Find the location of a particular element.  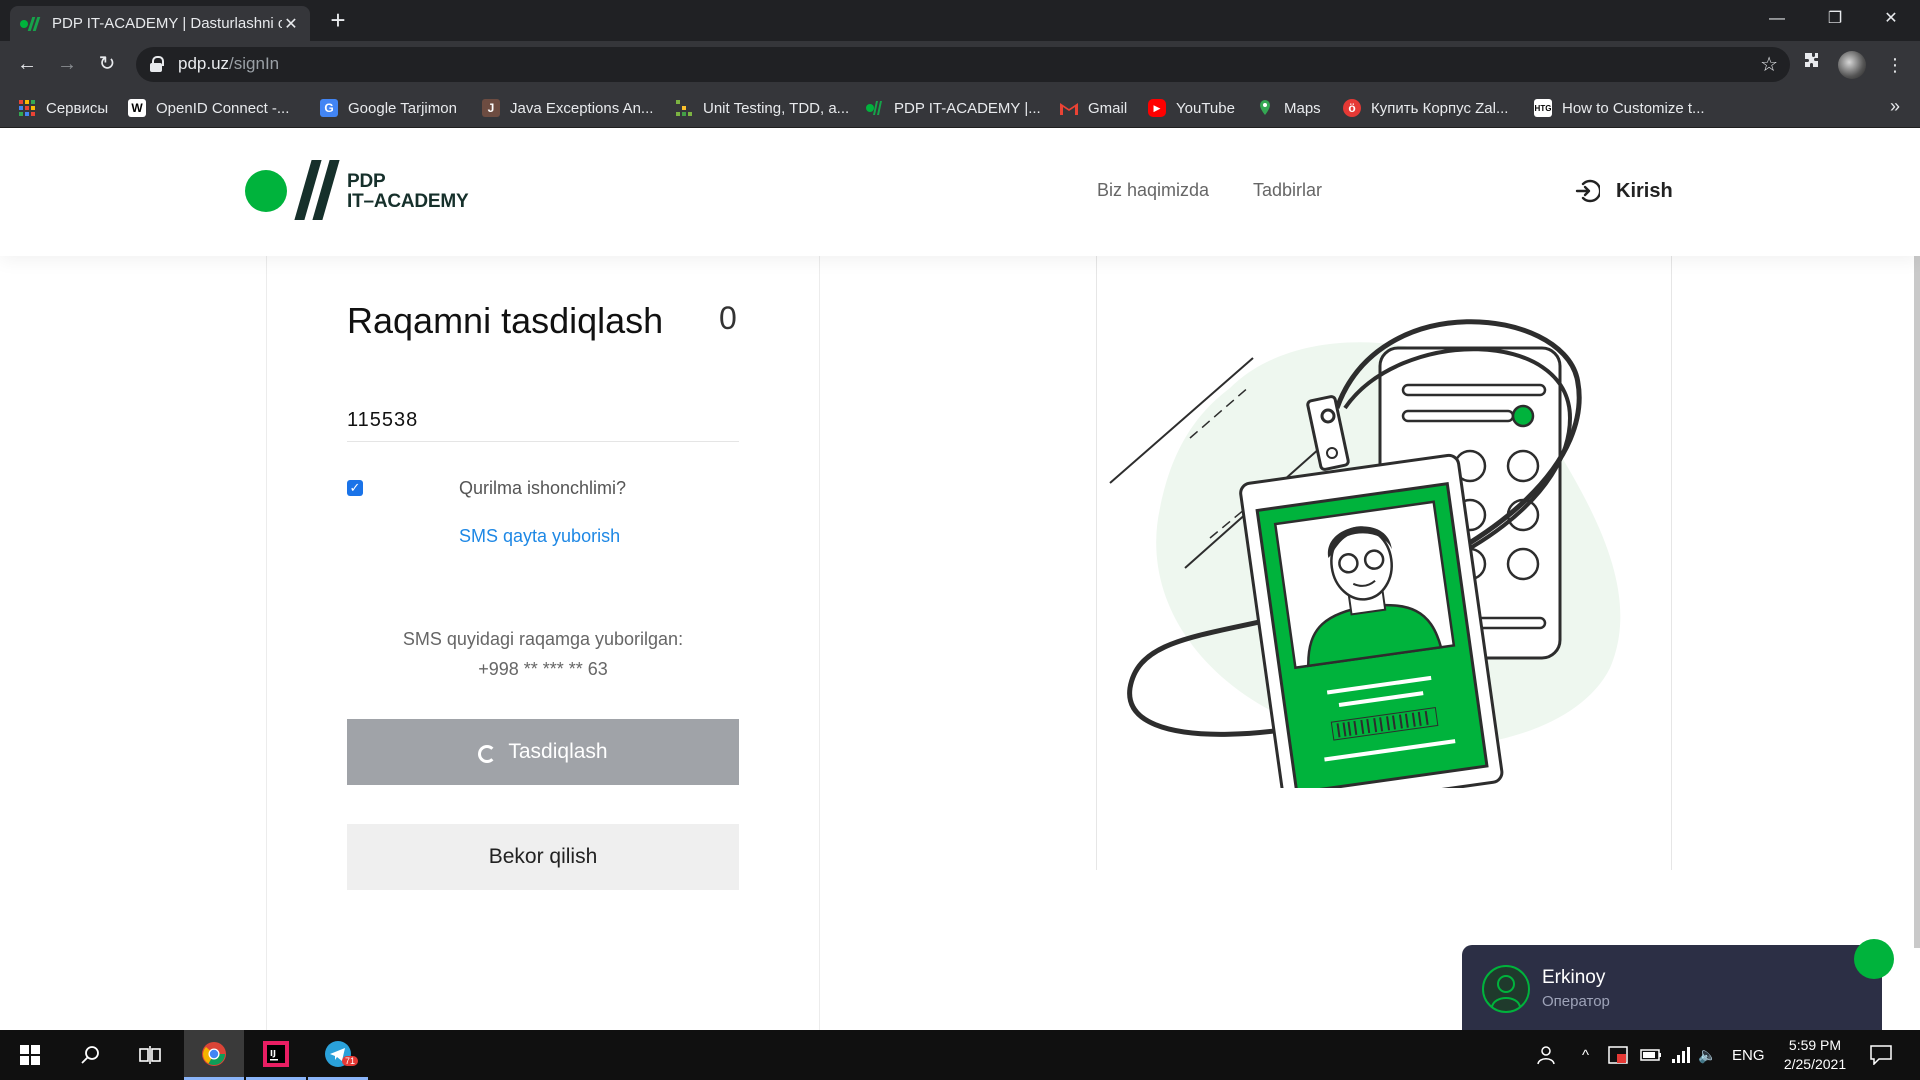

close-window-button: ✕ is located at coordinates (1891, 20).